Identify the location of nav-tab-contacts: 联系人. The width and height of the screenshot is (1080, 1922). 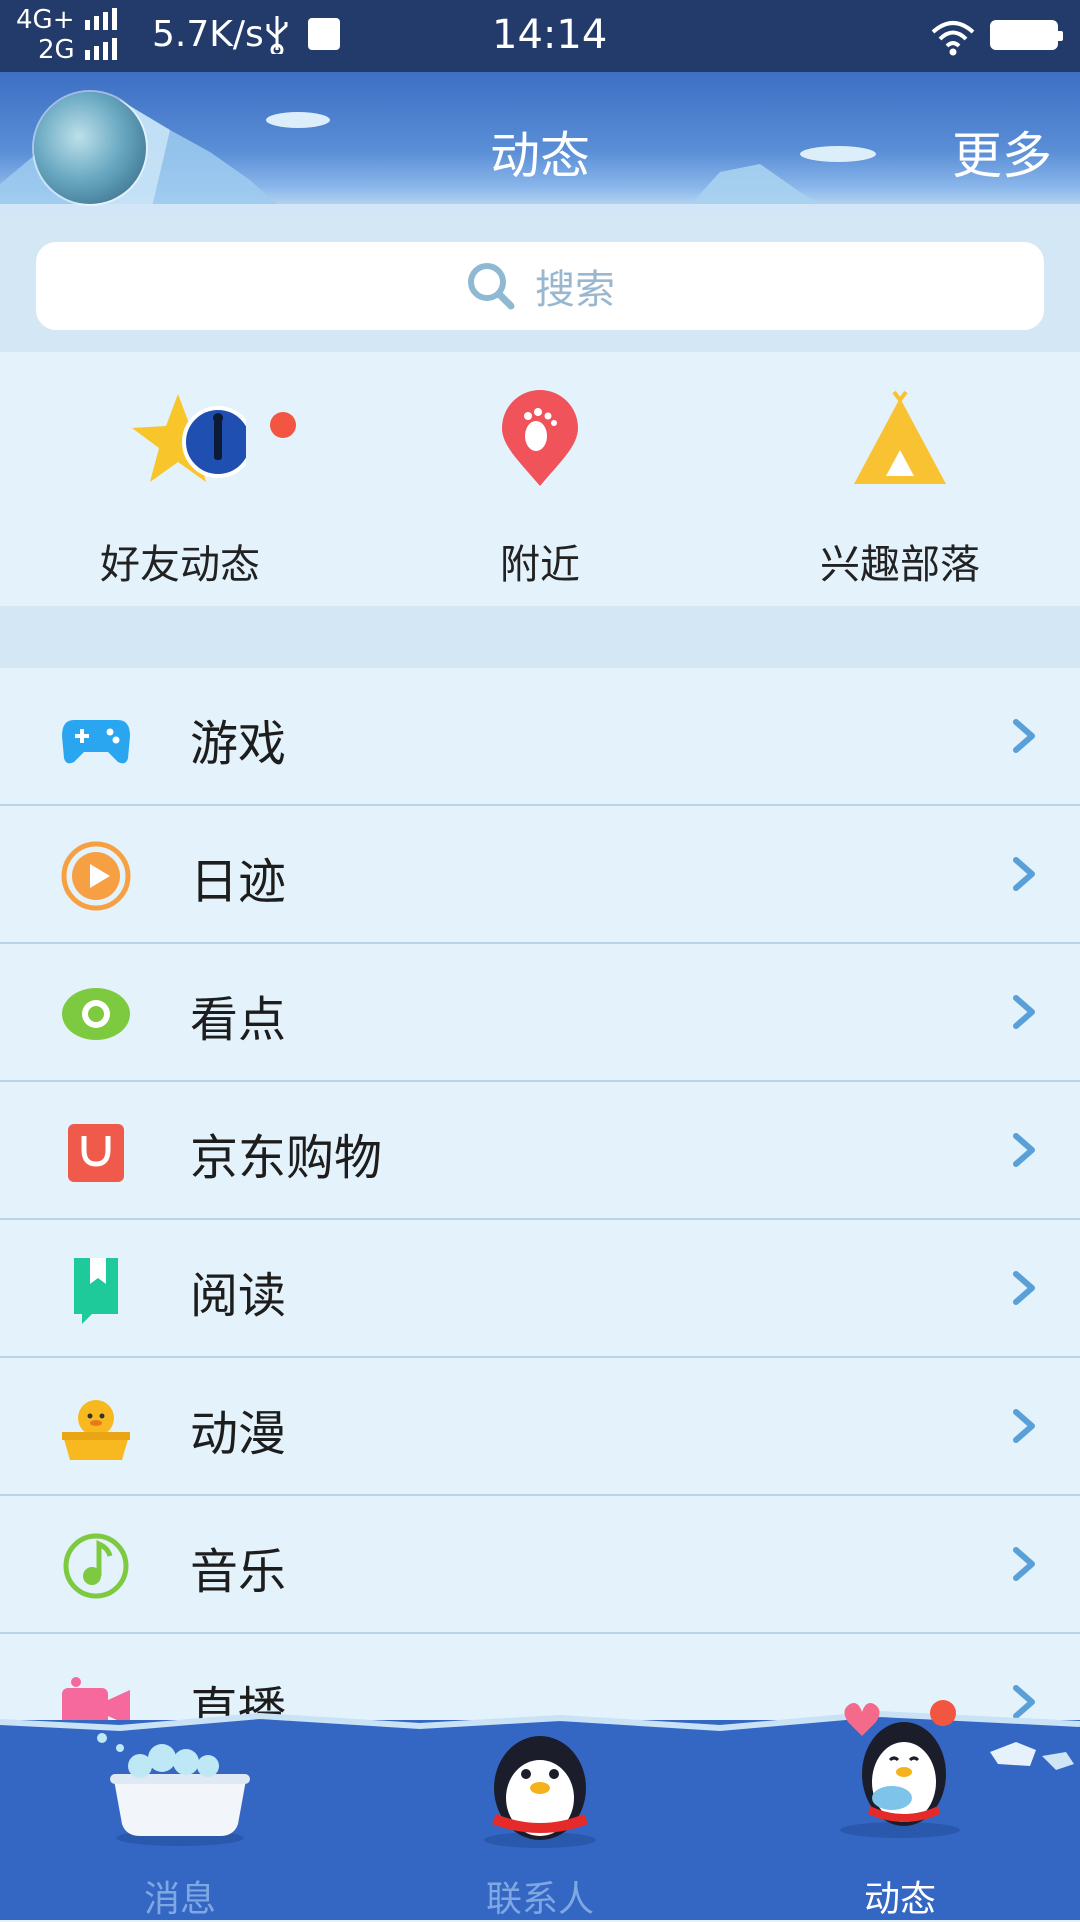
(540, 1820).